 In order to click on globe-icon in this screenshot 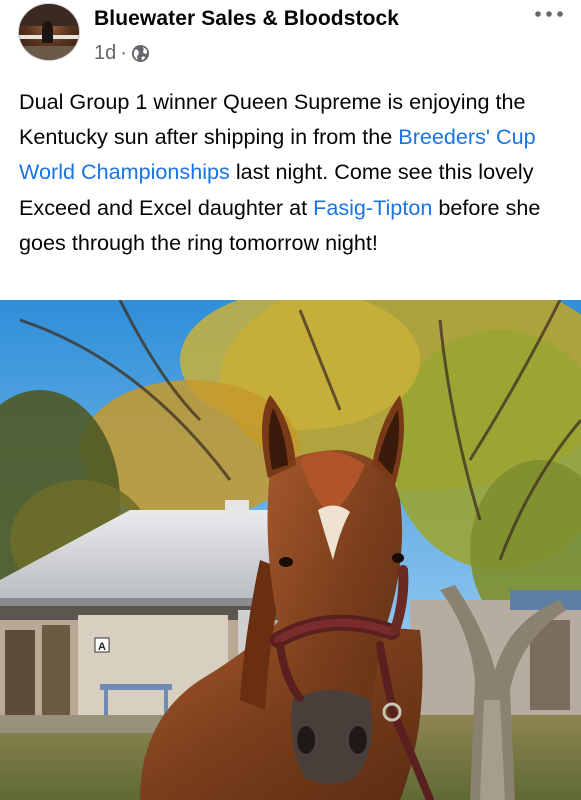, I will do `click(140, 53)`.